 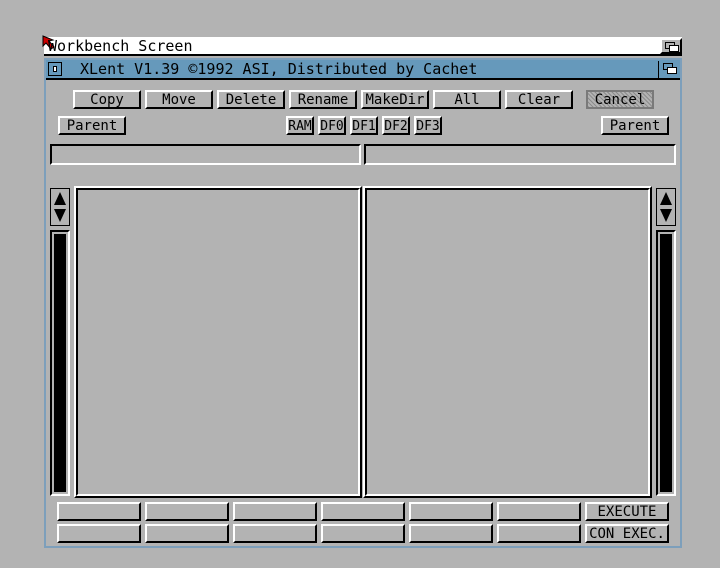 I want to click on left-path-field, so click(x=205, y=154).